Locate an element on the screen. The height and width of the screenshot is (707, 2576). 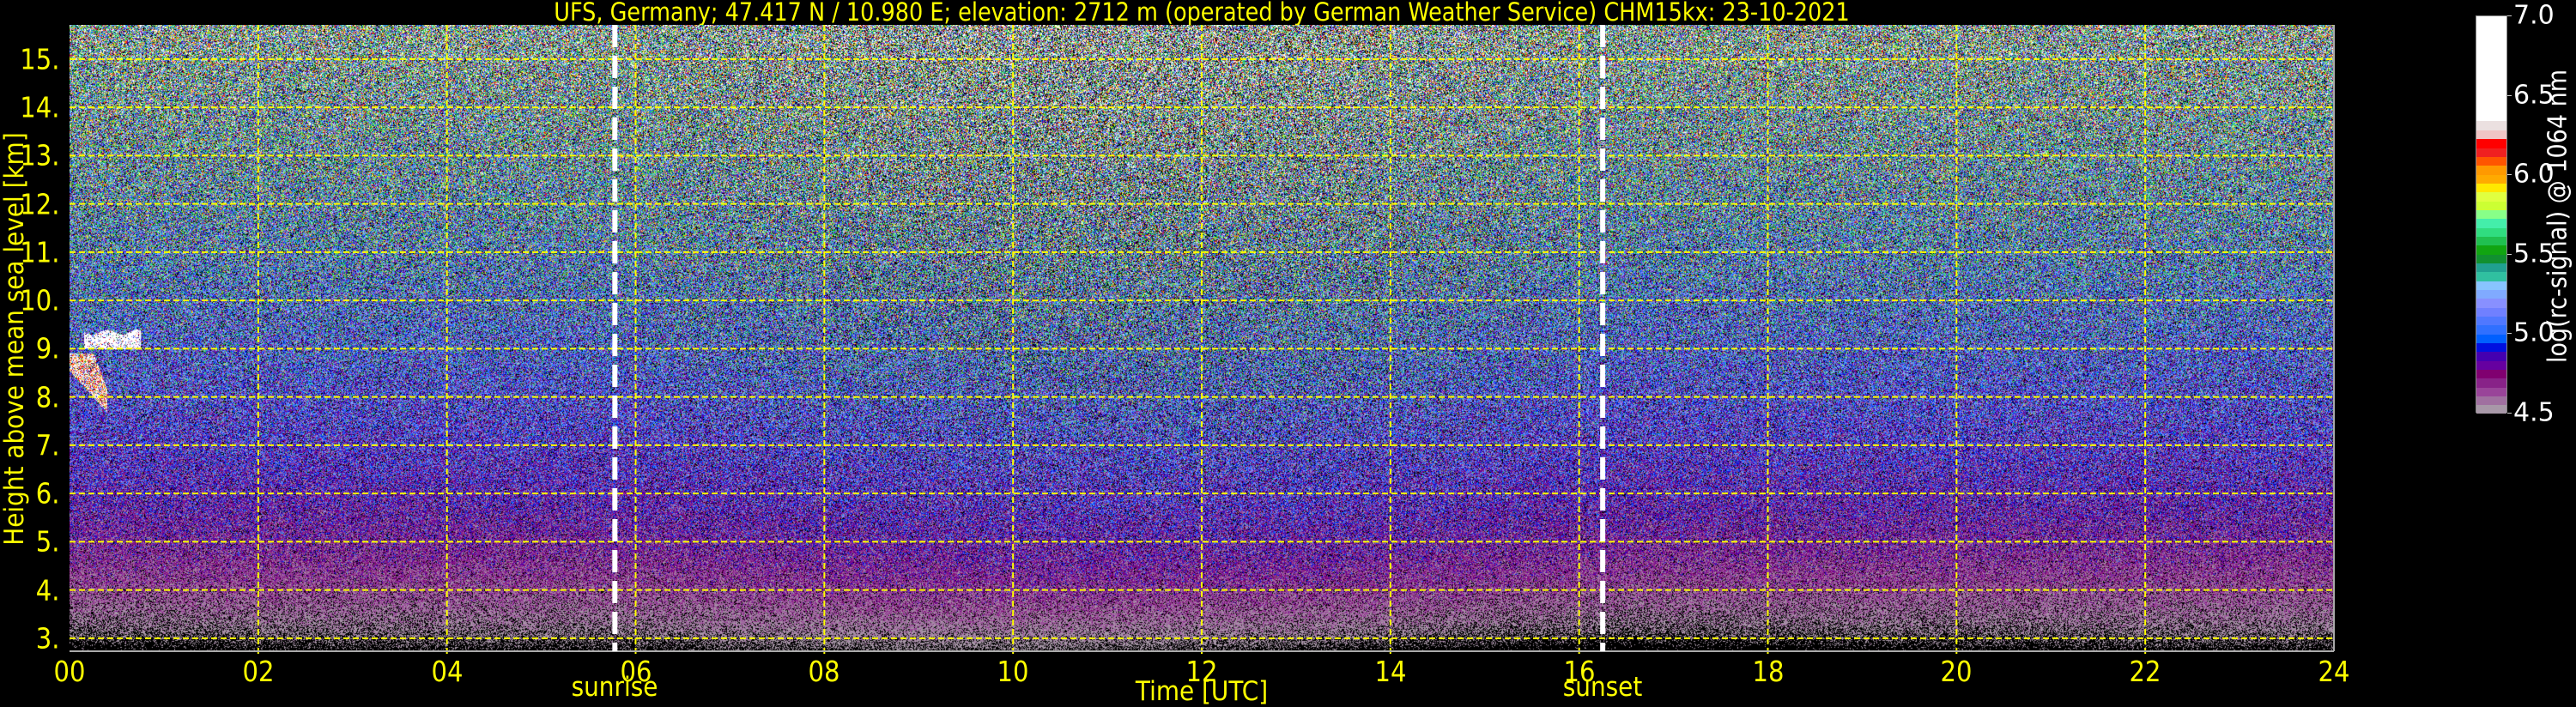
x-axis-label: Time [UTC] is located at coordinates (1202, 692).